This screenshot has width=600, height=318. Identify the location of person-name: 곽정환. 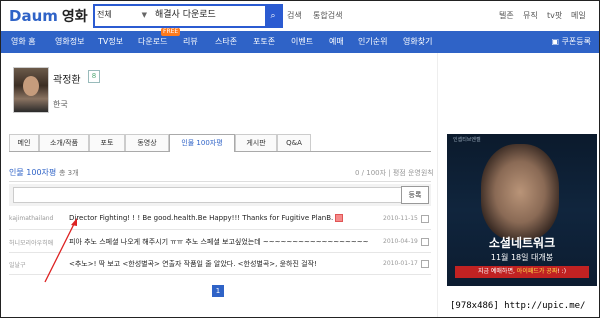
(67, 80).